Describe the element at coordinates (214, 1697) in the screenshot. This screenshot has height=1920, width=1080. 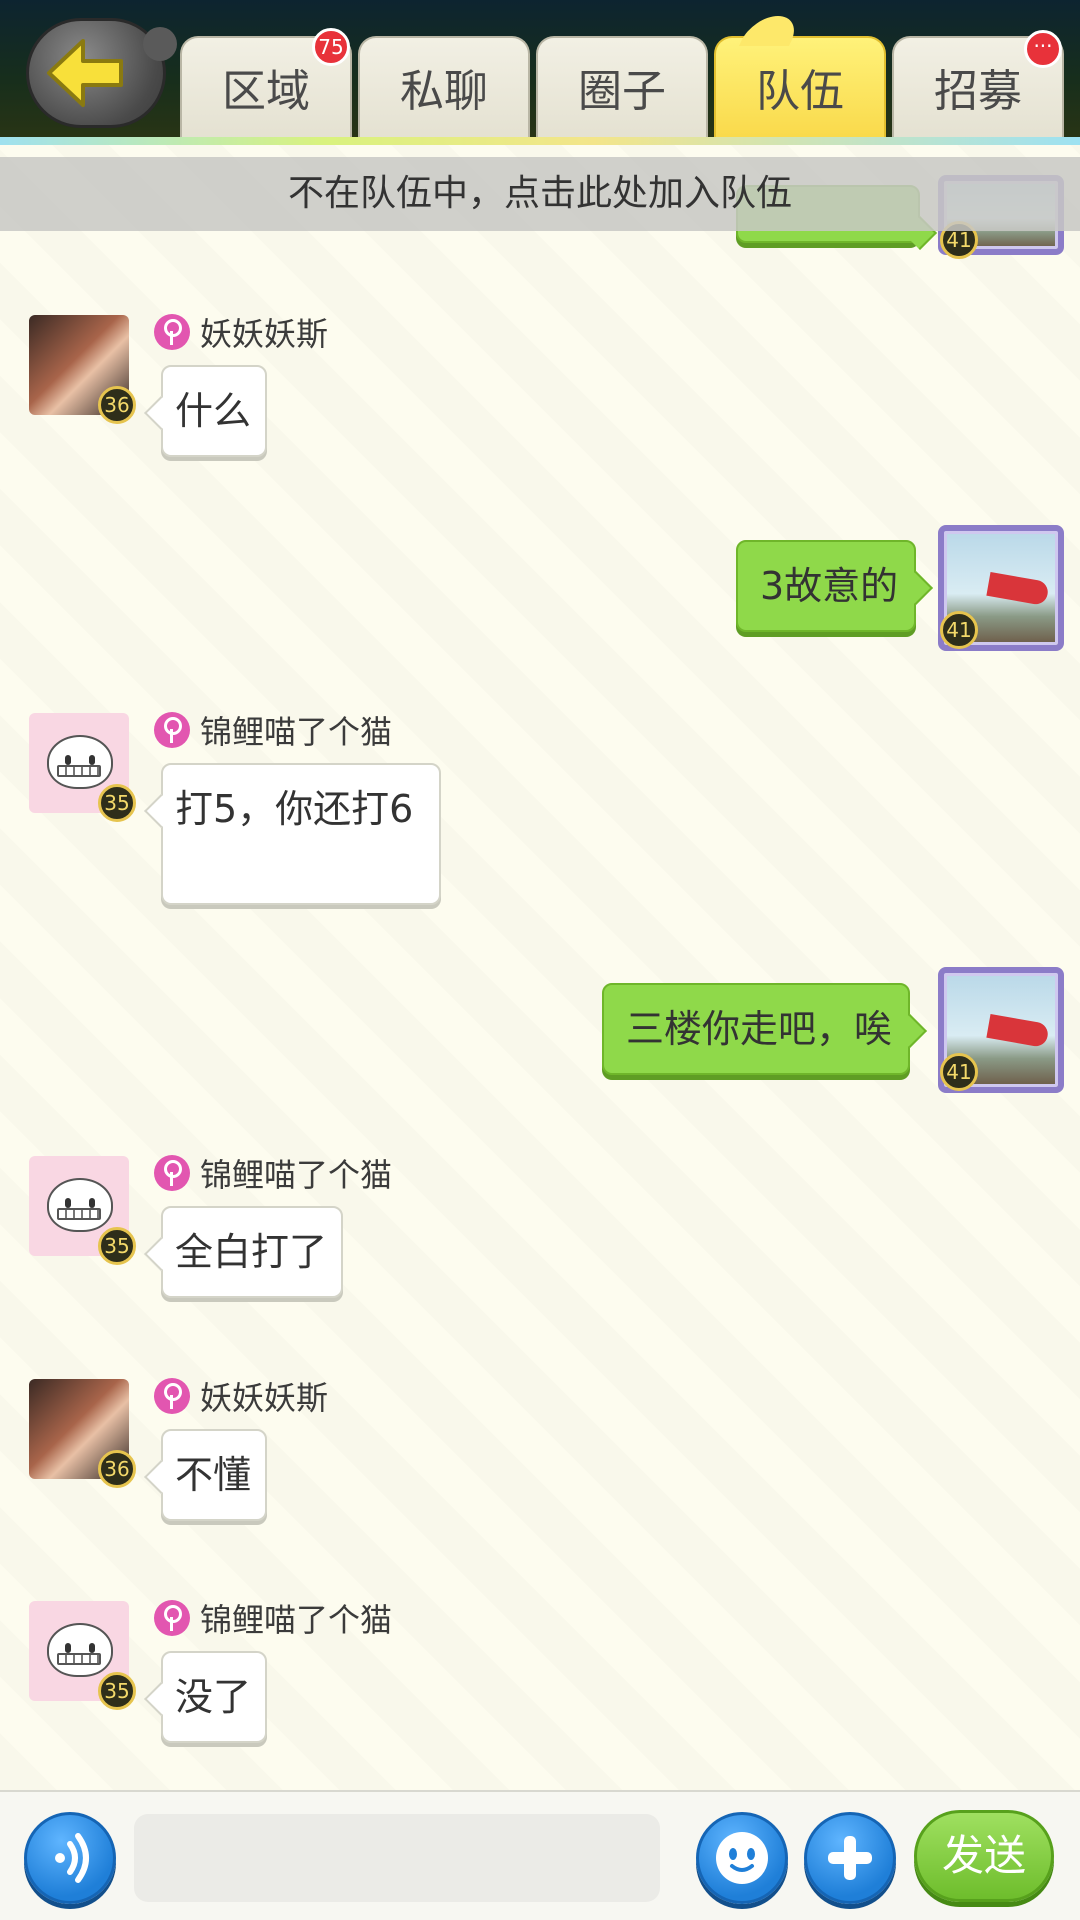
I see `message-bubble: 没了` at that location.